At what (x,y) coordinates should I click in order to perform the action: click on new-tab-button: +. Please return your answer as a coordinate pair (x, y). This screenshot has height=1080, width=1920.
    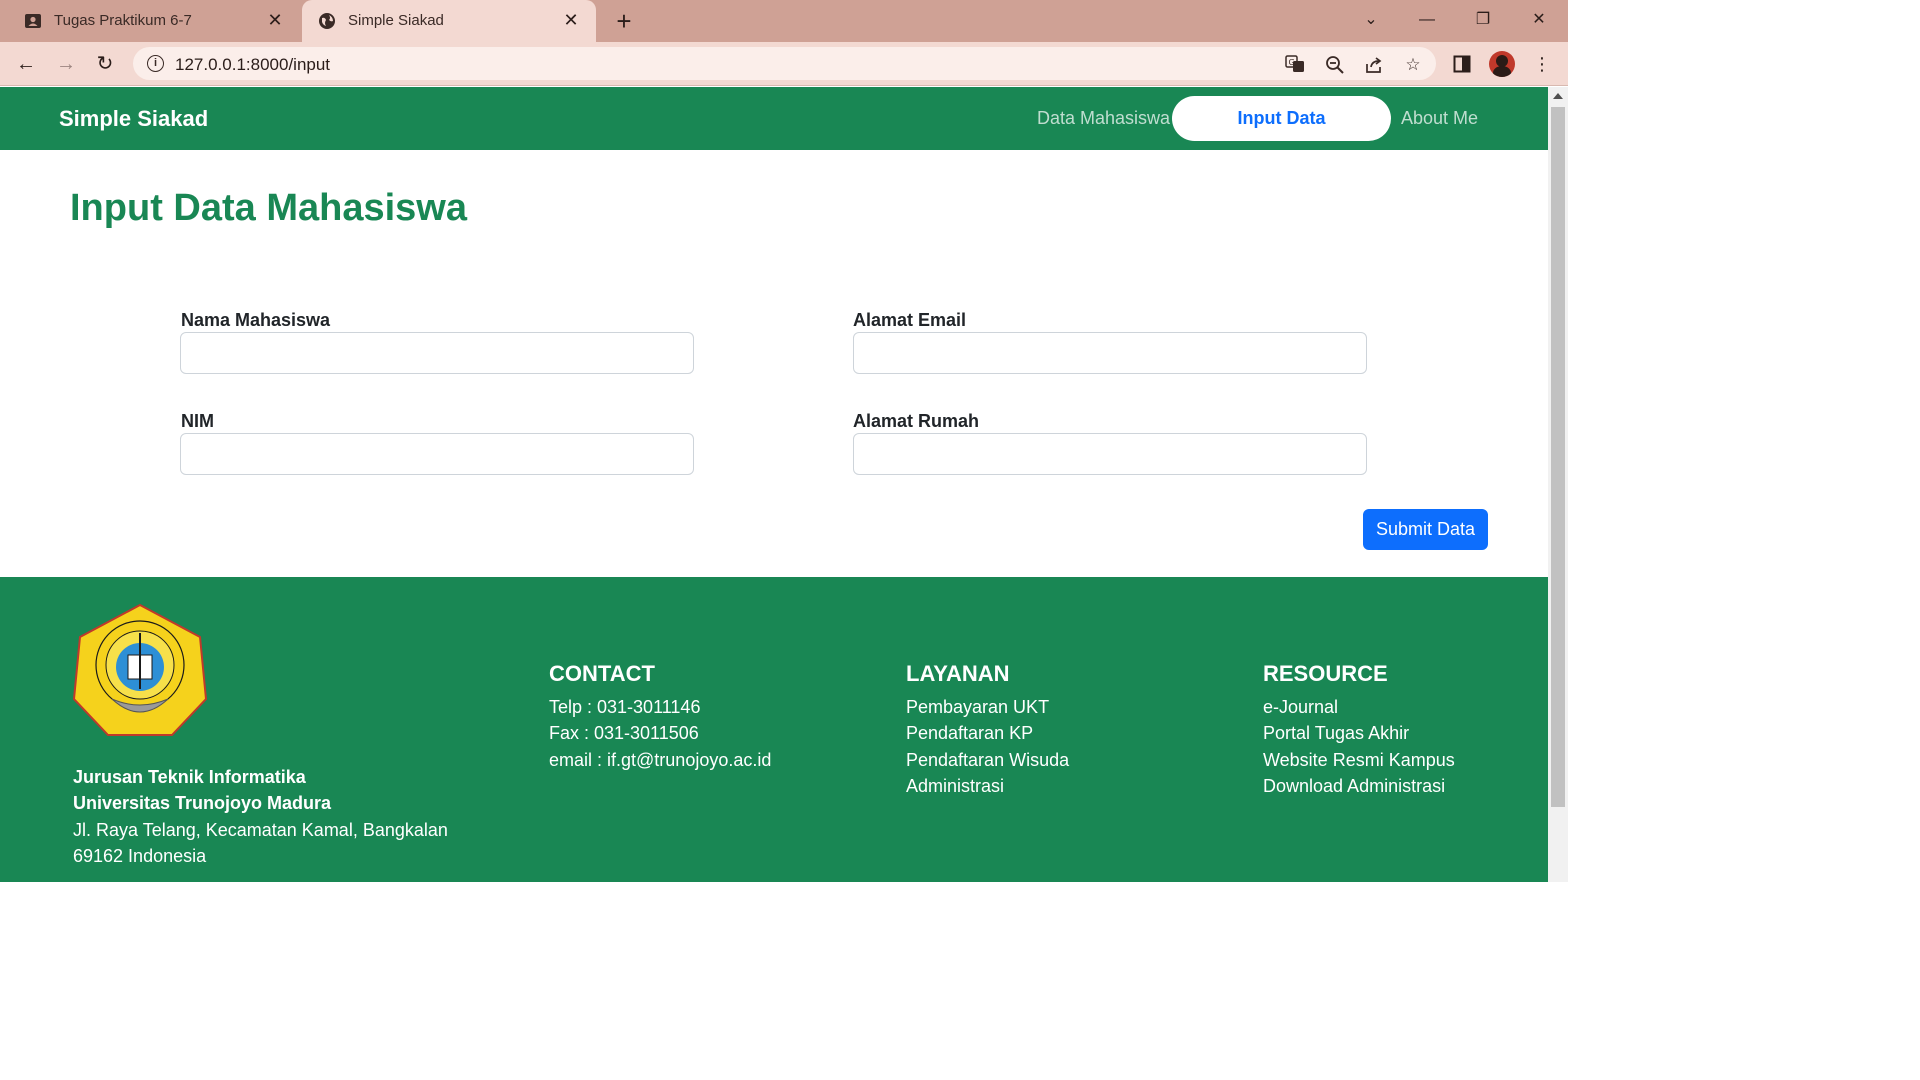
    Looking at the image, I should click on (624, 21).